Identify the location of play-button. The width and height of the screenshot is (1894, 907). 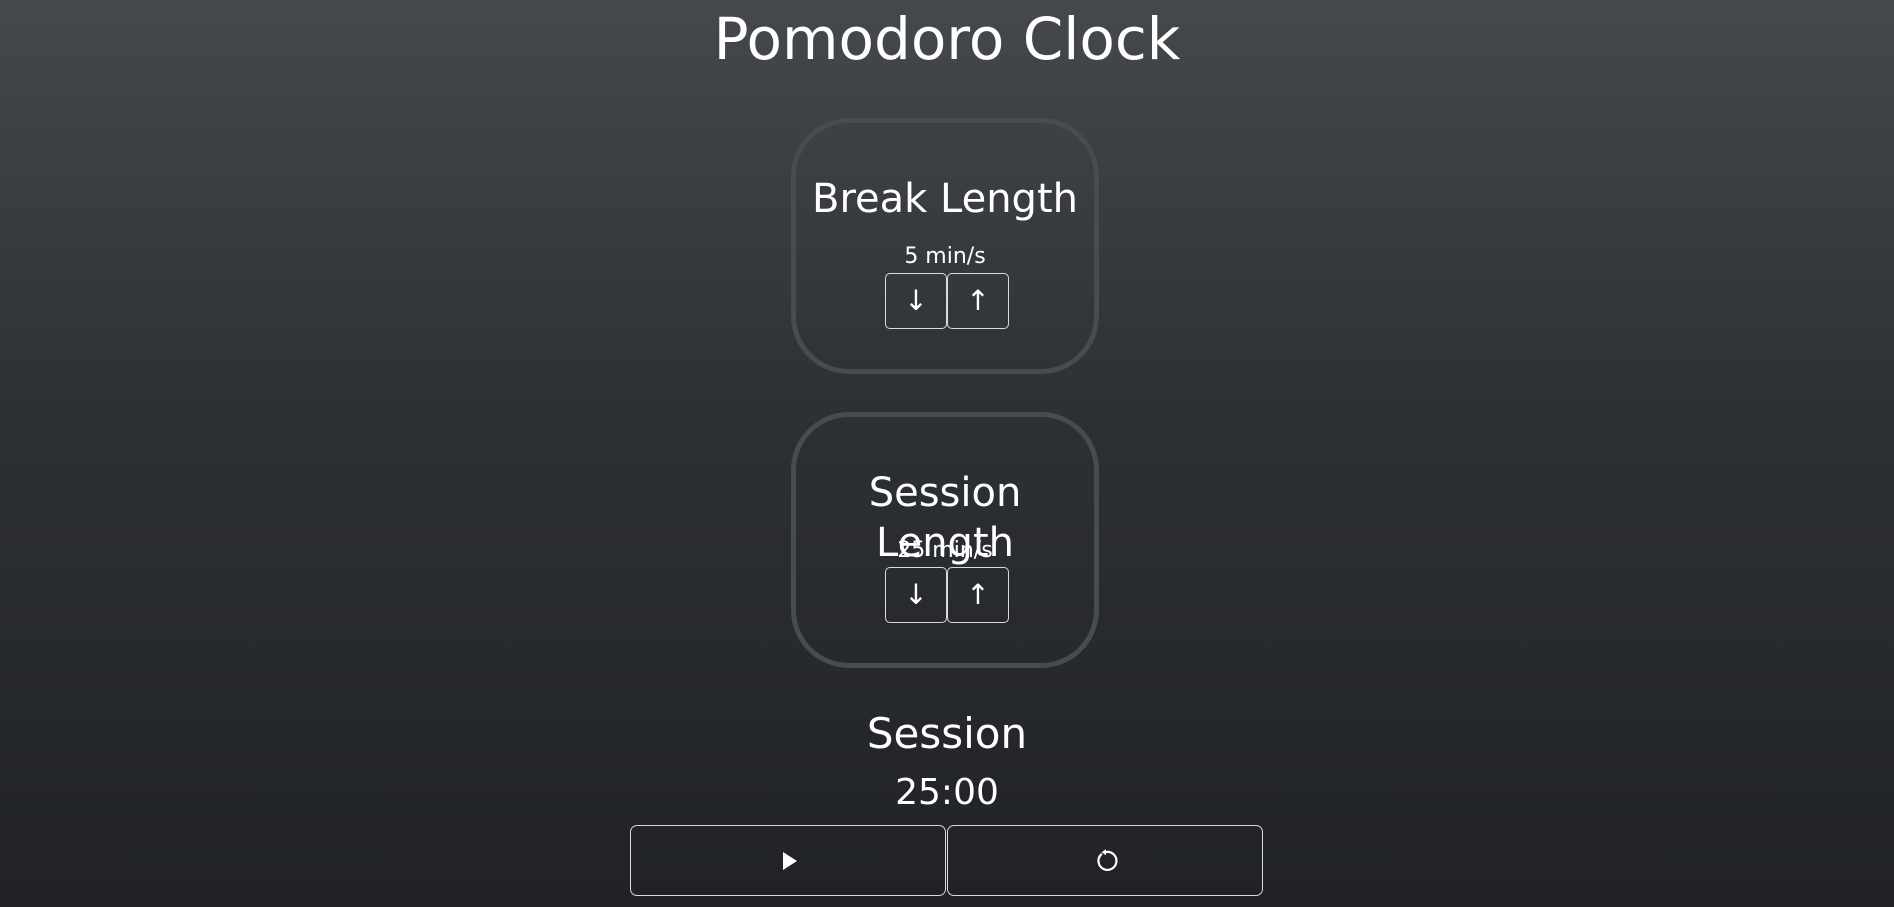
(788, 860).